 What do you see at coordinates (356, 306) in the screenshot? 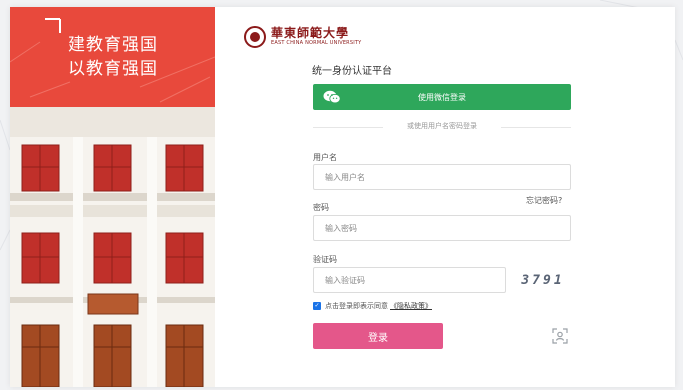
I see `agreement-text: 点击登录即表示同意` at bounding box center [356, 306].